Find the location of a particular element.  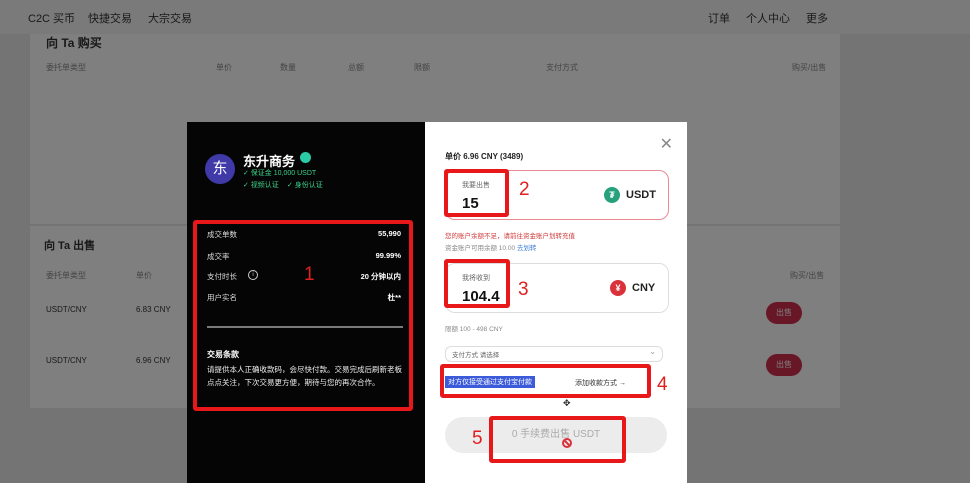

available-balance: 资金账户可用余额 10.00 去划转 is located at coordinates (490, 247).